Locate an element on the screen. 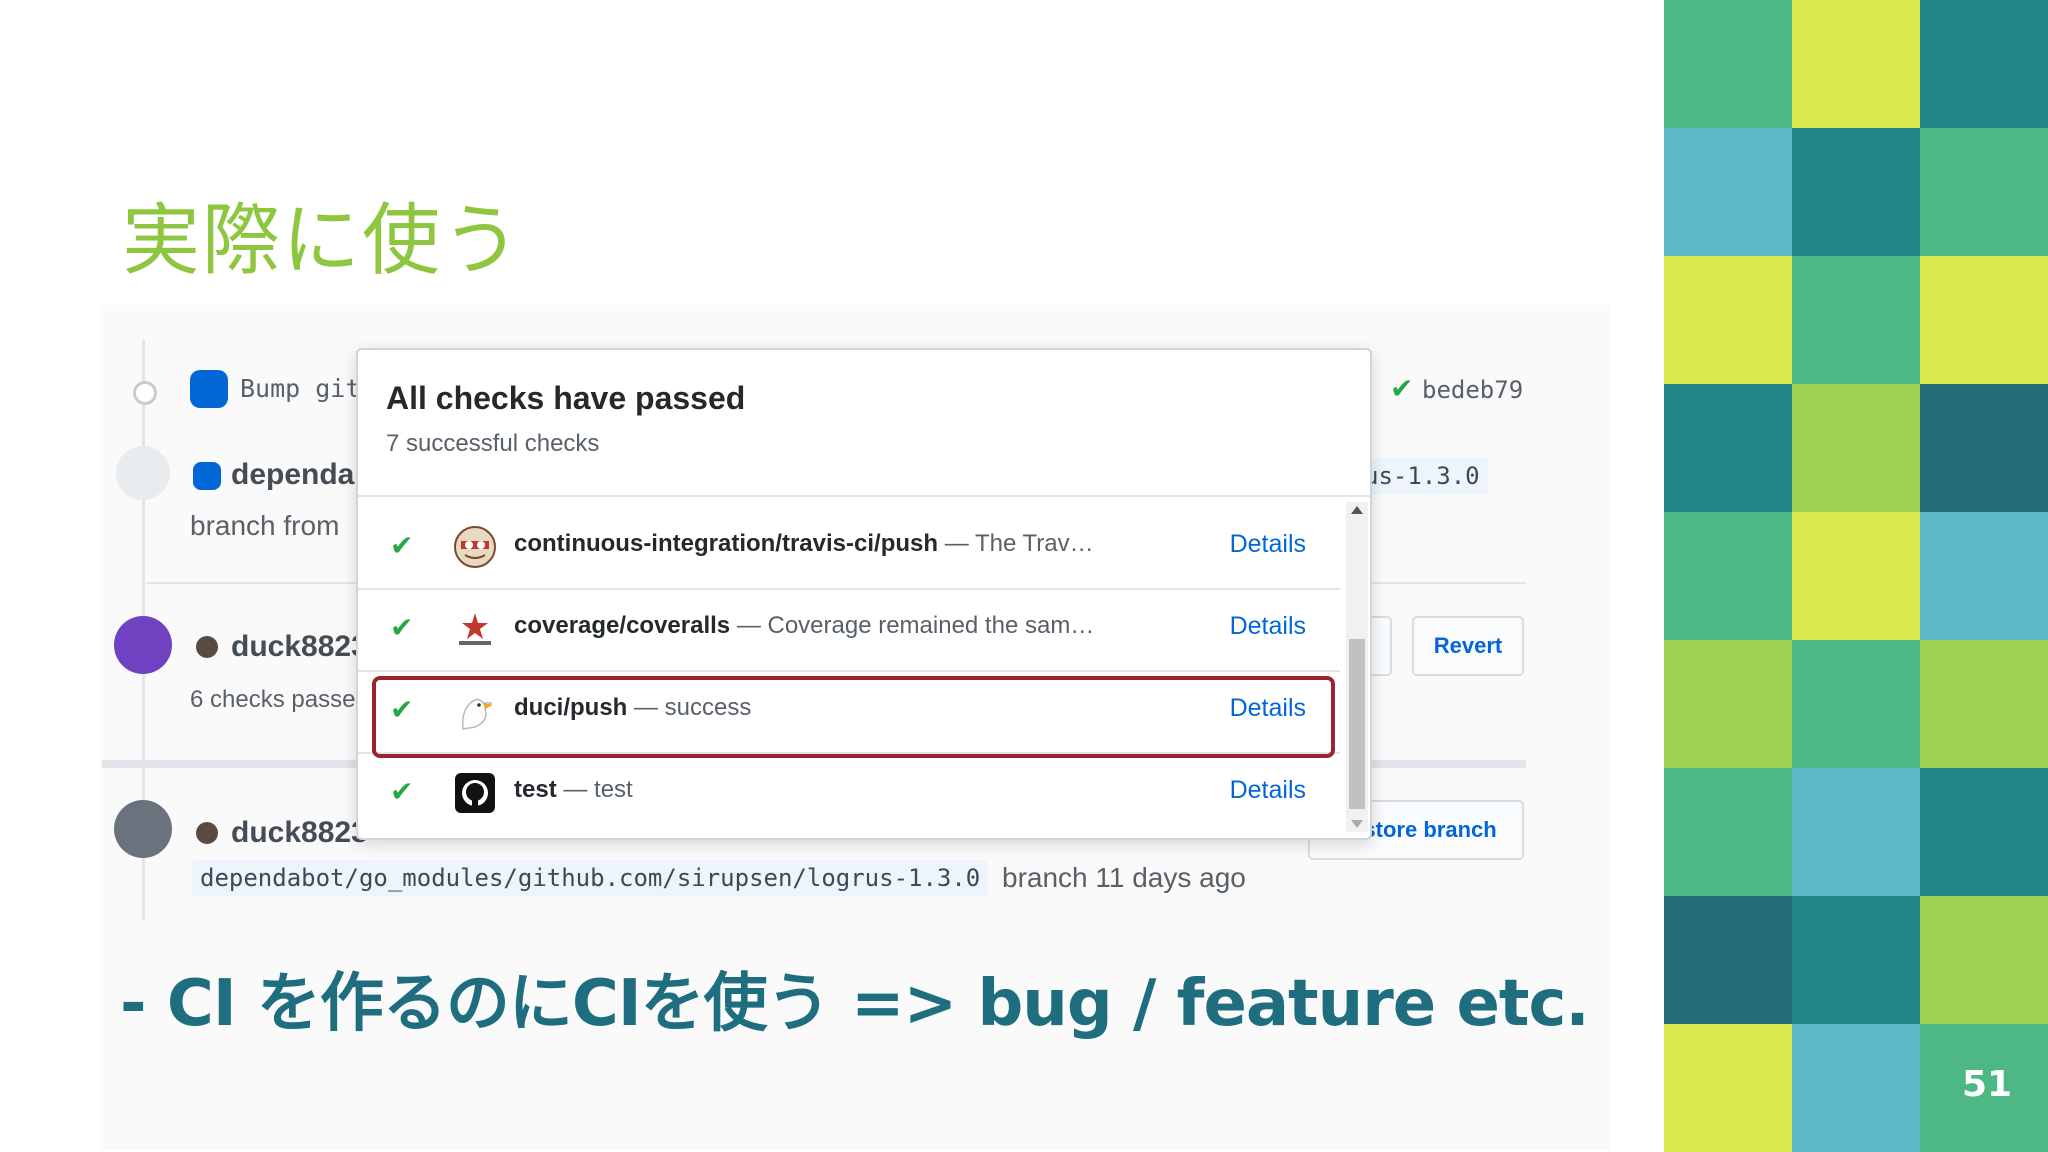 The image size is (2048, 1152). highlight-box is located at coordinates (853, 717).